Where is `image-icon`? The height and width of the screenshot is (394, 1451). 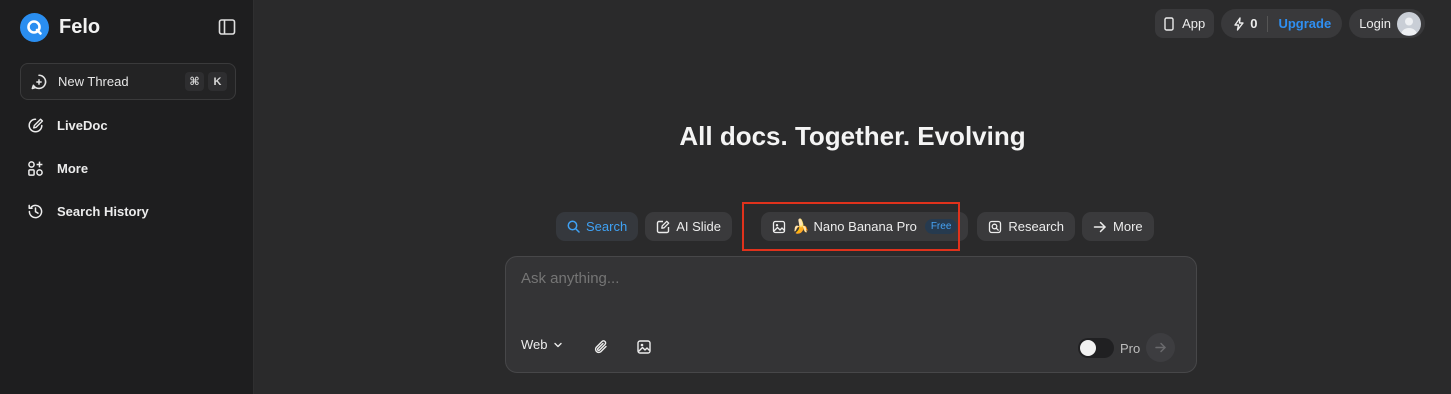
image-icon is located at coordinates (779, 227).